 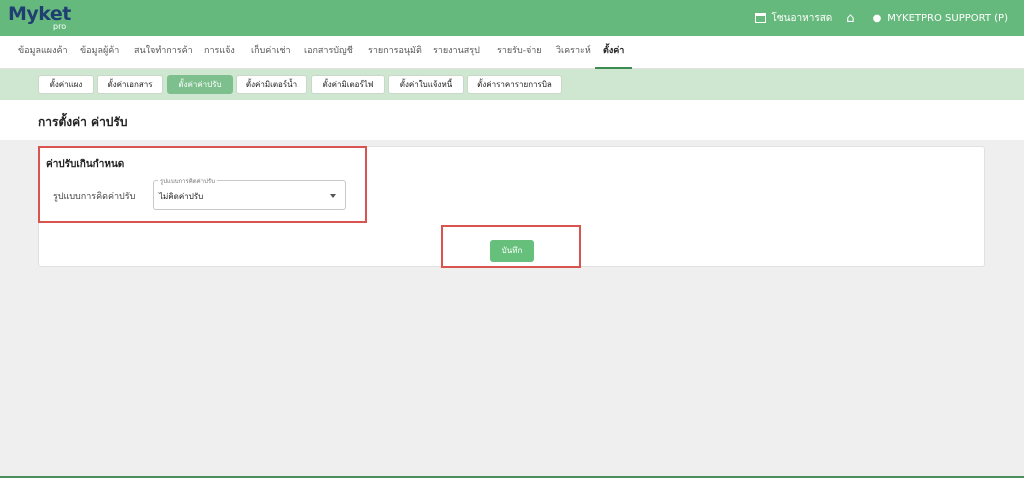 What do you see at coordinates (395, 52) in the screenshot?
I see `tab-approvals: รายการอนุมัติ` at bounding box center [395, 52].